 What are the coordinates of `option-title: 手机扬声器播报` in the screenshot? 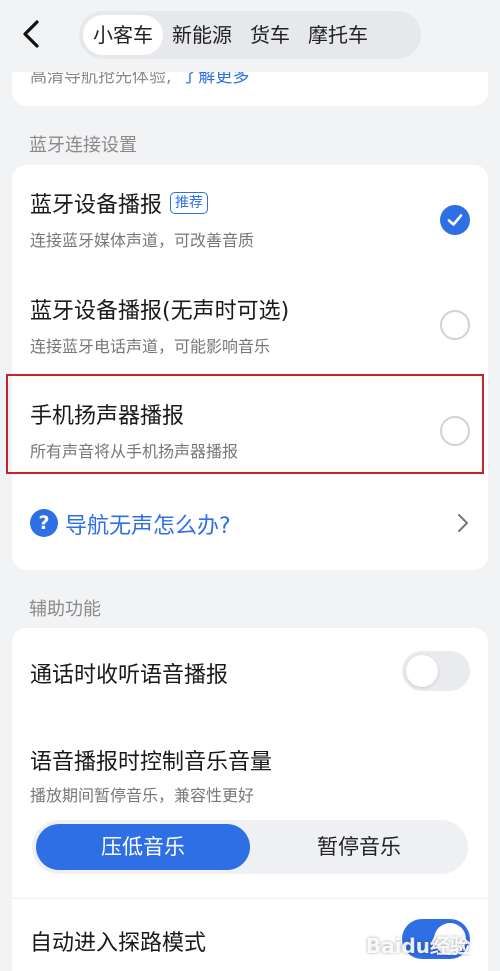 It's located at (107, 416).